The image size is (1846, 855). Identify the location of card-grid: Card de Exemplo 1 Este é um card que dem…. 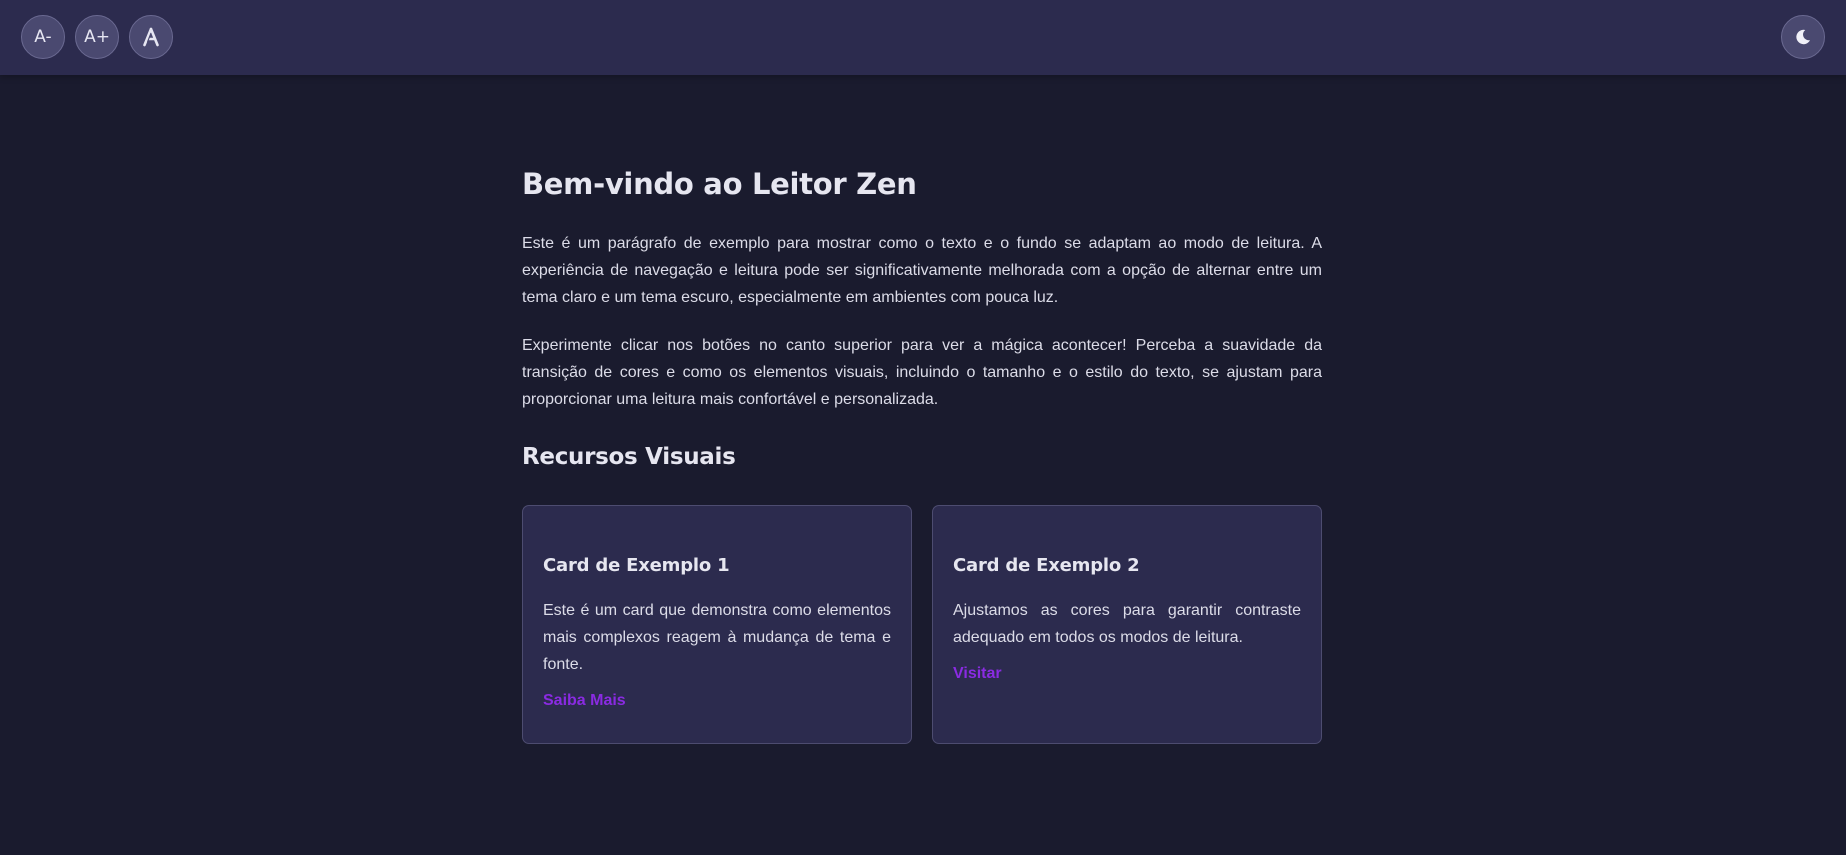
(922, 624).